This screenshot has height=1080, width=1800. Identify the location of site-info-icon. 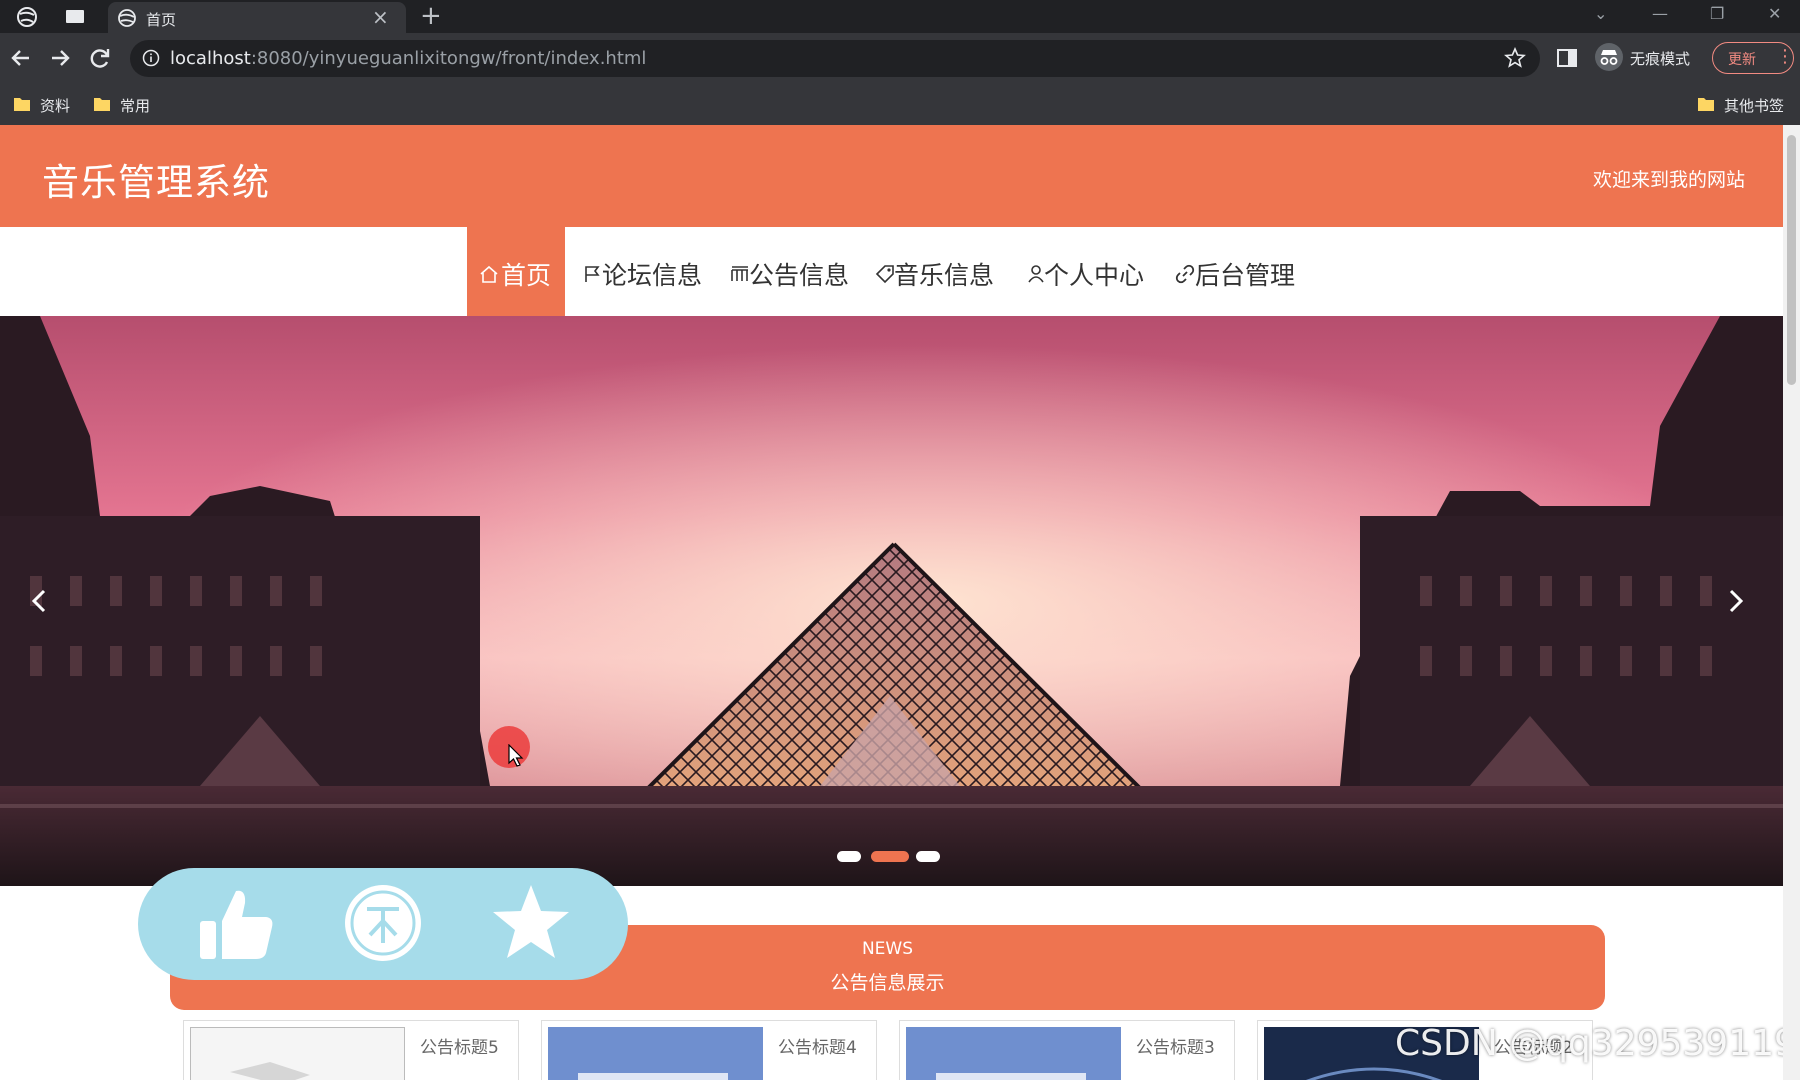
(151, 58).